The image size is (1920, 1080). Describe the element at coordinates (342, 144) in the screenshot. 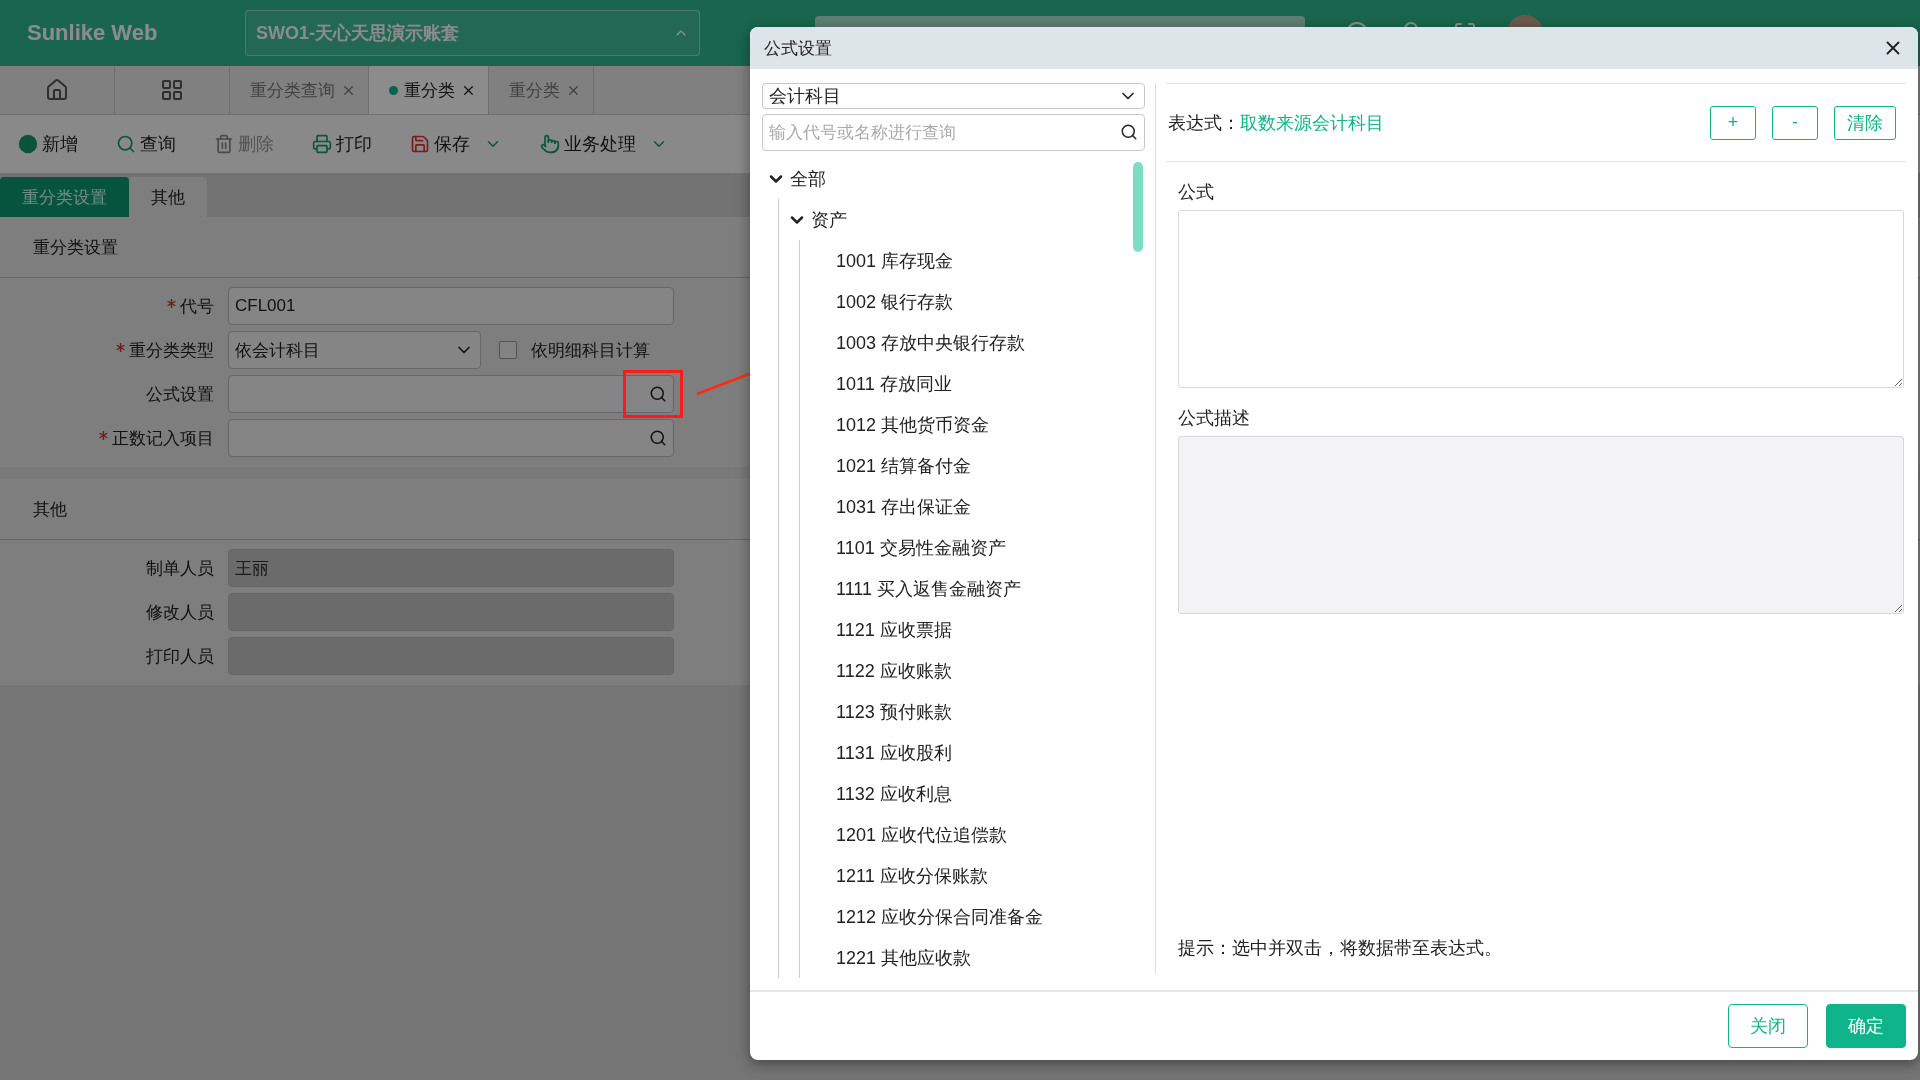

I see `toolbar-button: 打印` at that location.